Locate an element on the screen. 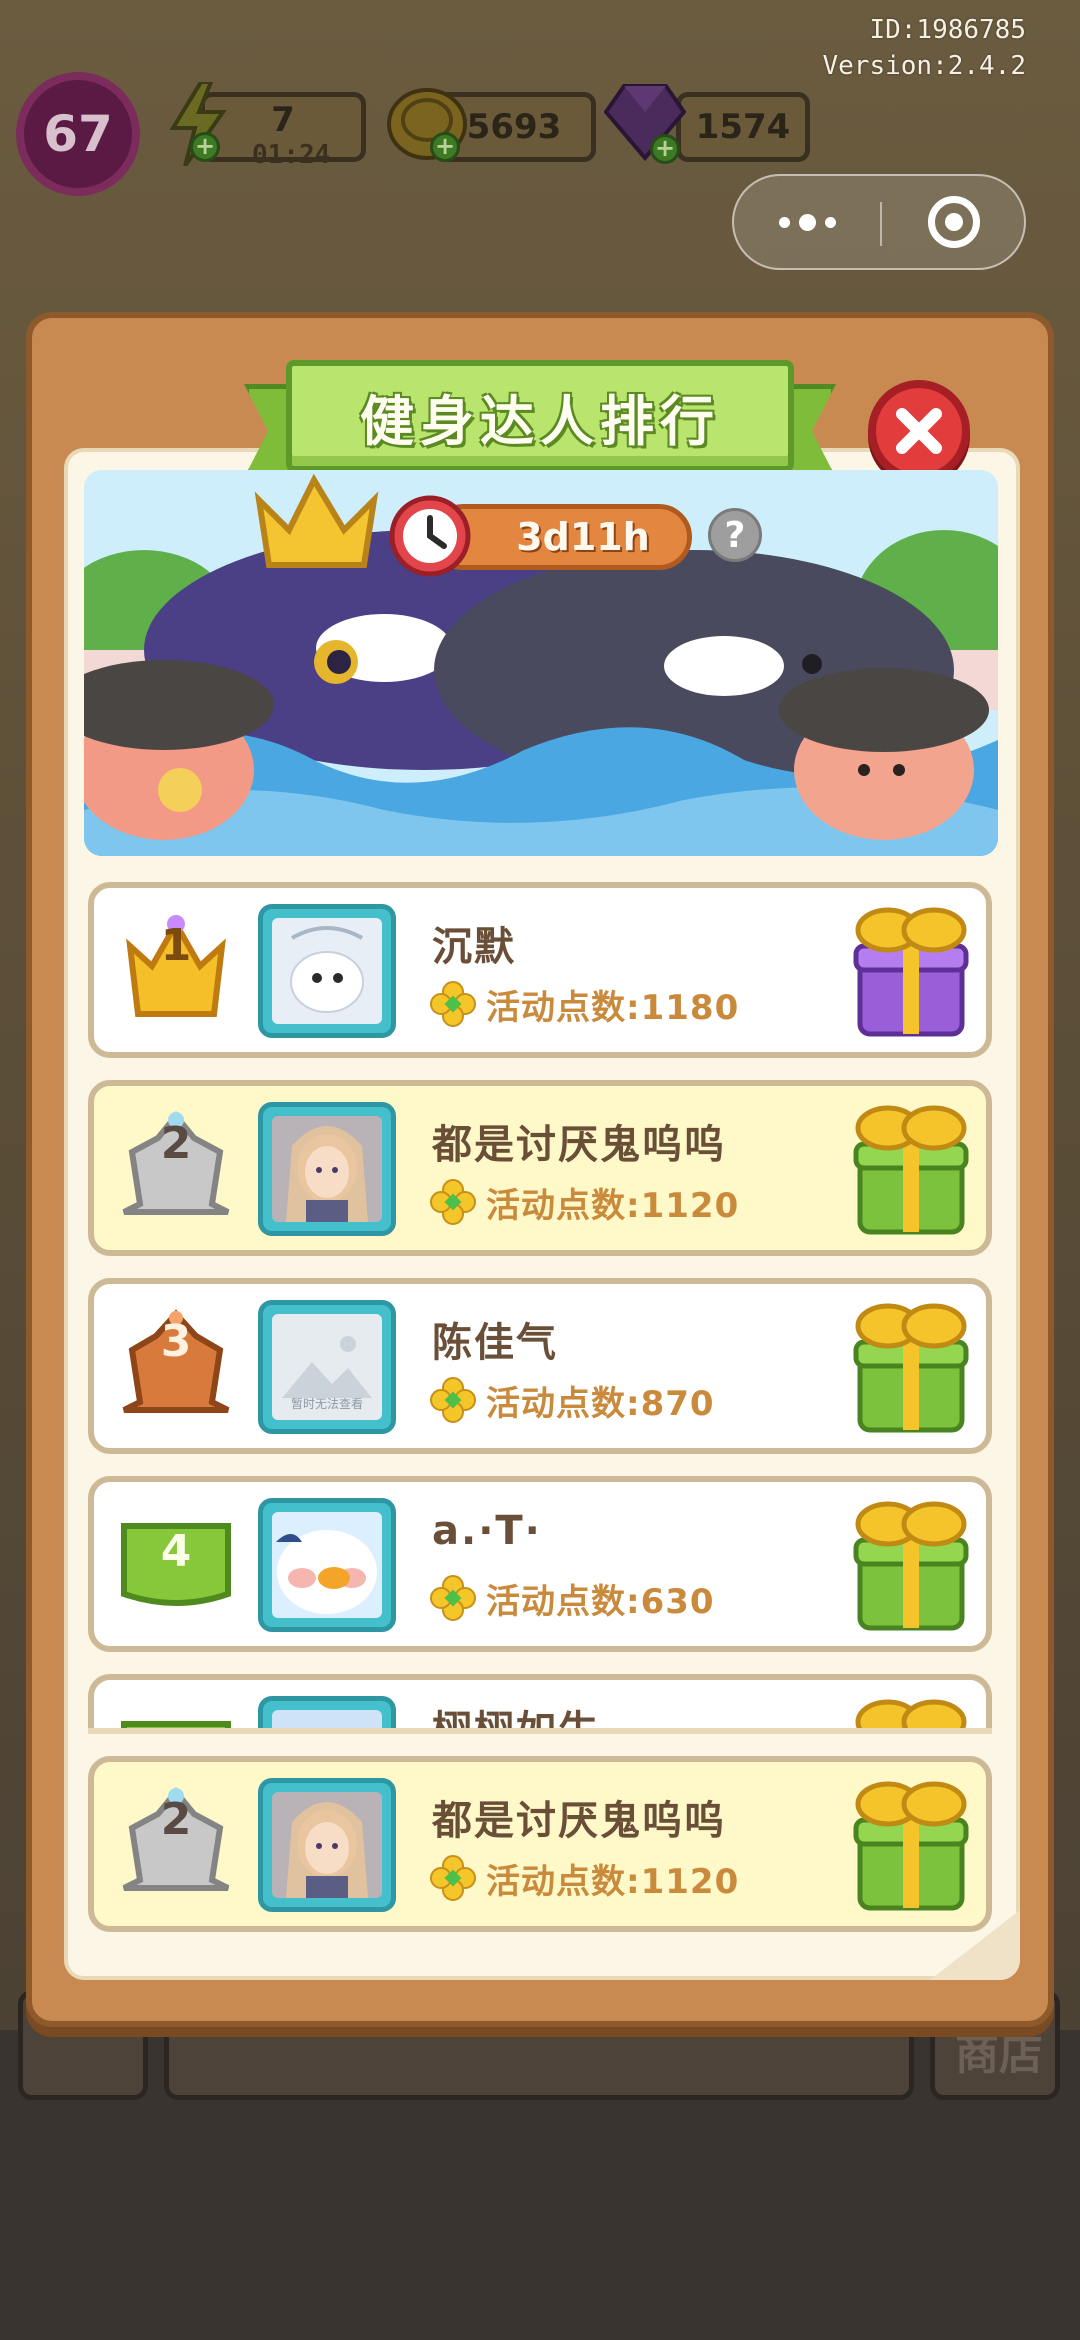 The image size is (1080, 2340). add-energy-button: + is located at coordinates (205, 147).